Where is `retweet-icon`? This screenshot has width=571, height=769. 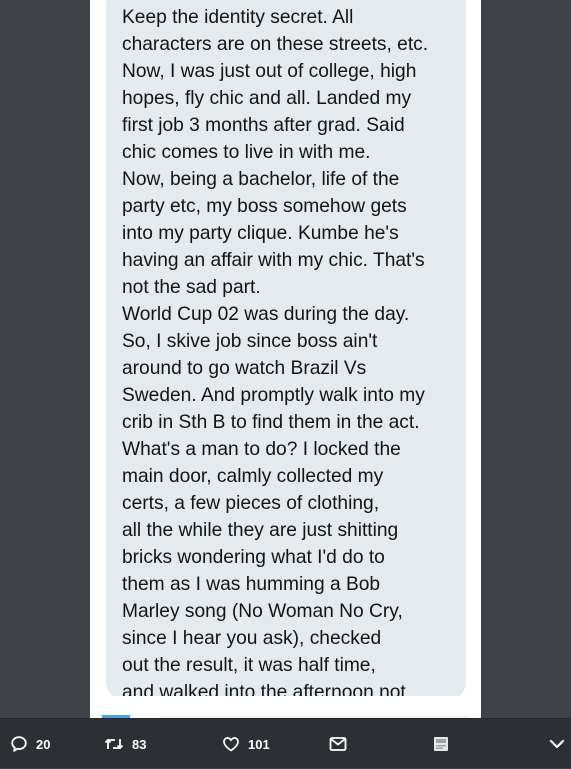 retweet-icon is located at coordinates (114, 744).